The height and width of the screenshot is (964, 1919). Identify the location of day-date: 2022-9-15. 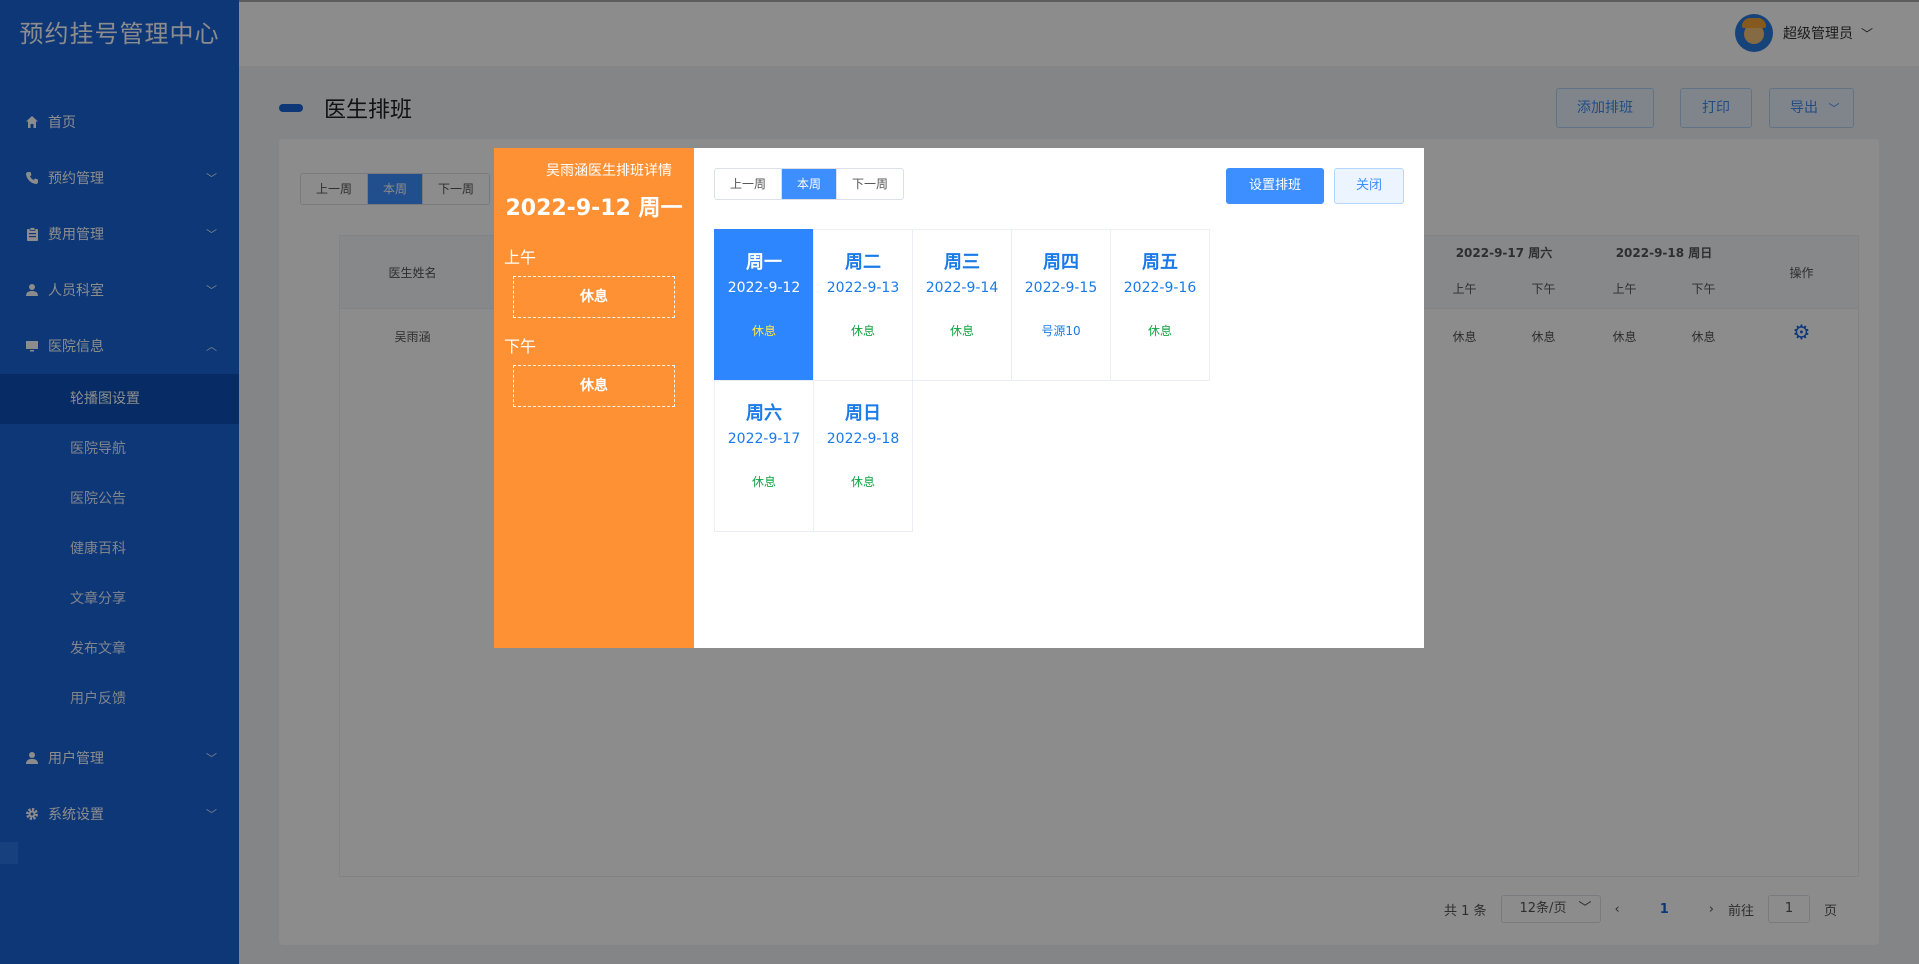
(1061, 288).